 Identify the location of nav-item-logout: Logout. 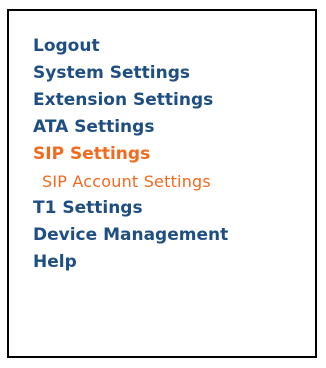
(130, 46).